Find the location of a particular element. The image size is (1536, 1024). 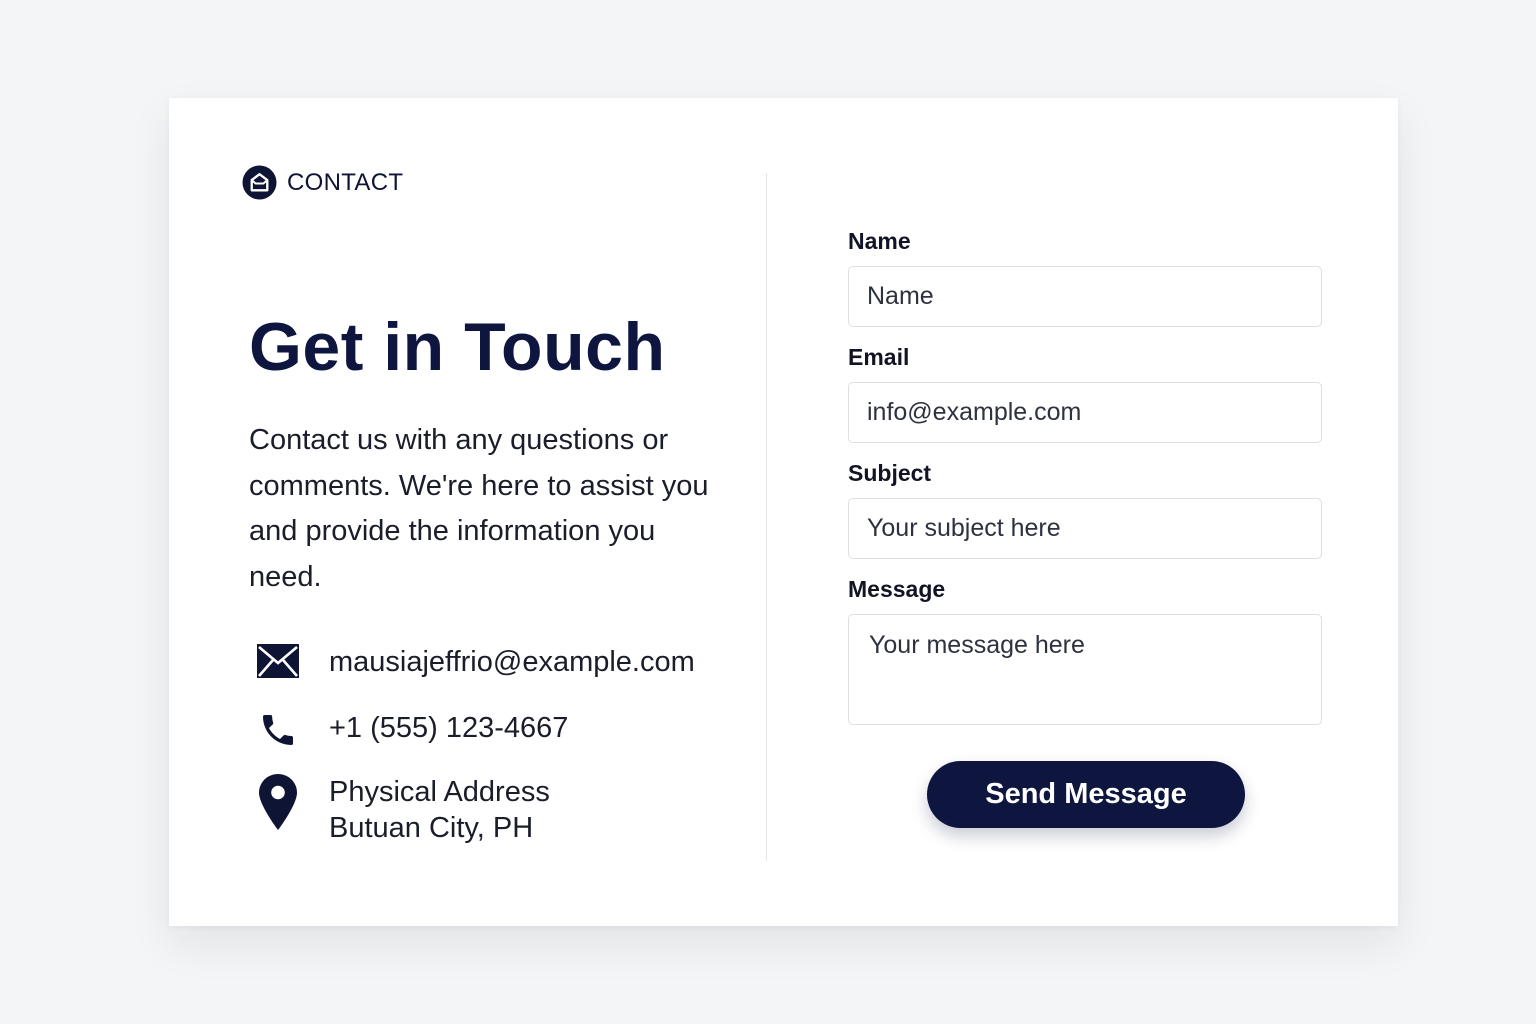

contact-logo-icon is located at coordinates (259, 182).